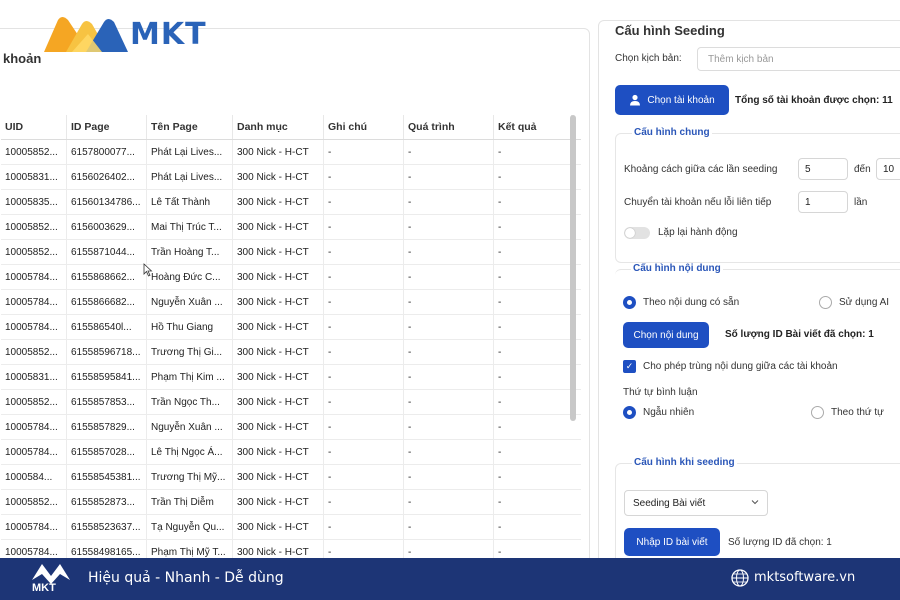 The width and height of the screenshot is (900, 600). Describe the element at coordinates (637, 233) in the screenshot. I see `repeat-action-toggle` at that location.